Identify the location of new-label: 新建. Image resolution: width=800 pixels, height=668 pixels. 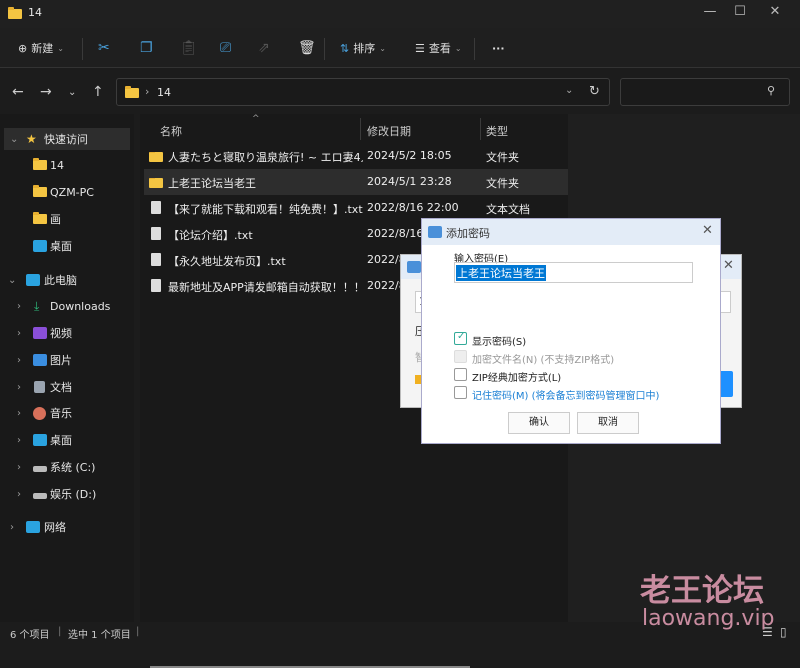
(42, 48).